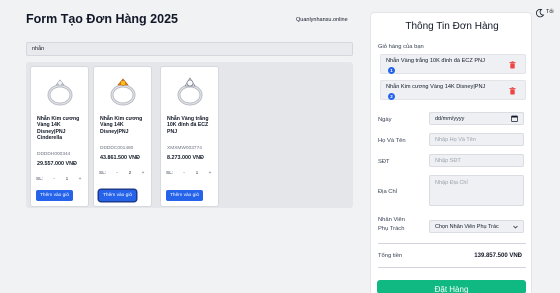 The width and height of the screenshot is (560, 293). Describe the element at coordinates (188, 125) in the screenshot. I see `product-name: Nhẫn Vàng trắng 10K đính đá ECZ PNJ` at that location.